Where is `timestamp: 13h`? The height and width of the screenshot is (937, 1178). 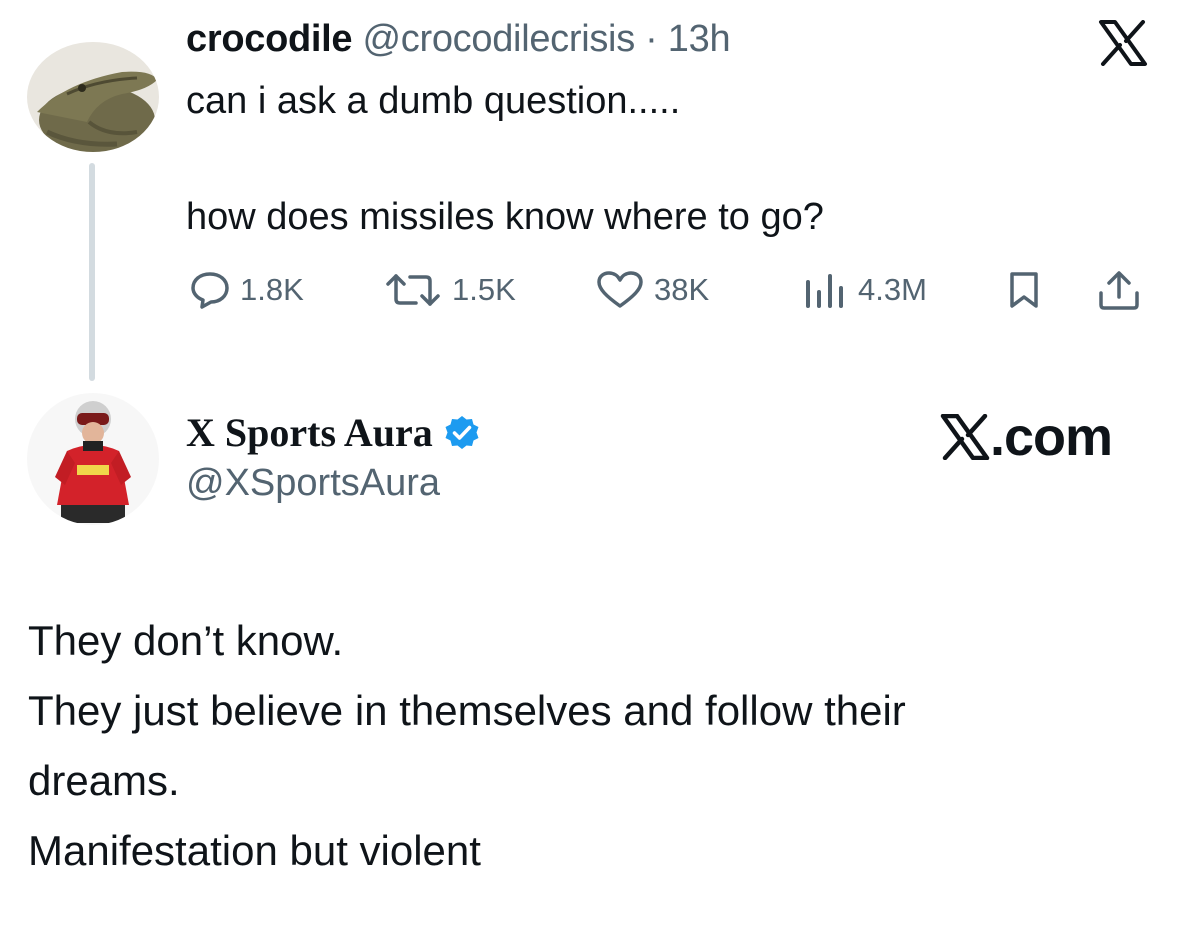 timestamp: 13h is located at coordinates (699, 39).